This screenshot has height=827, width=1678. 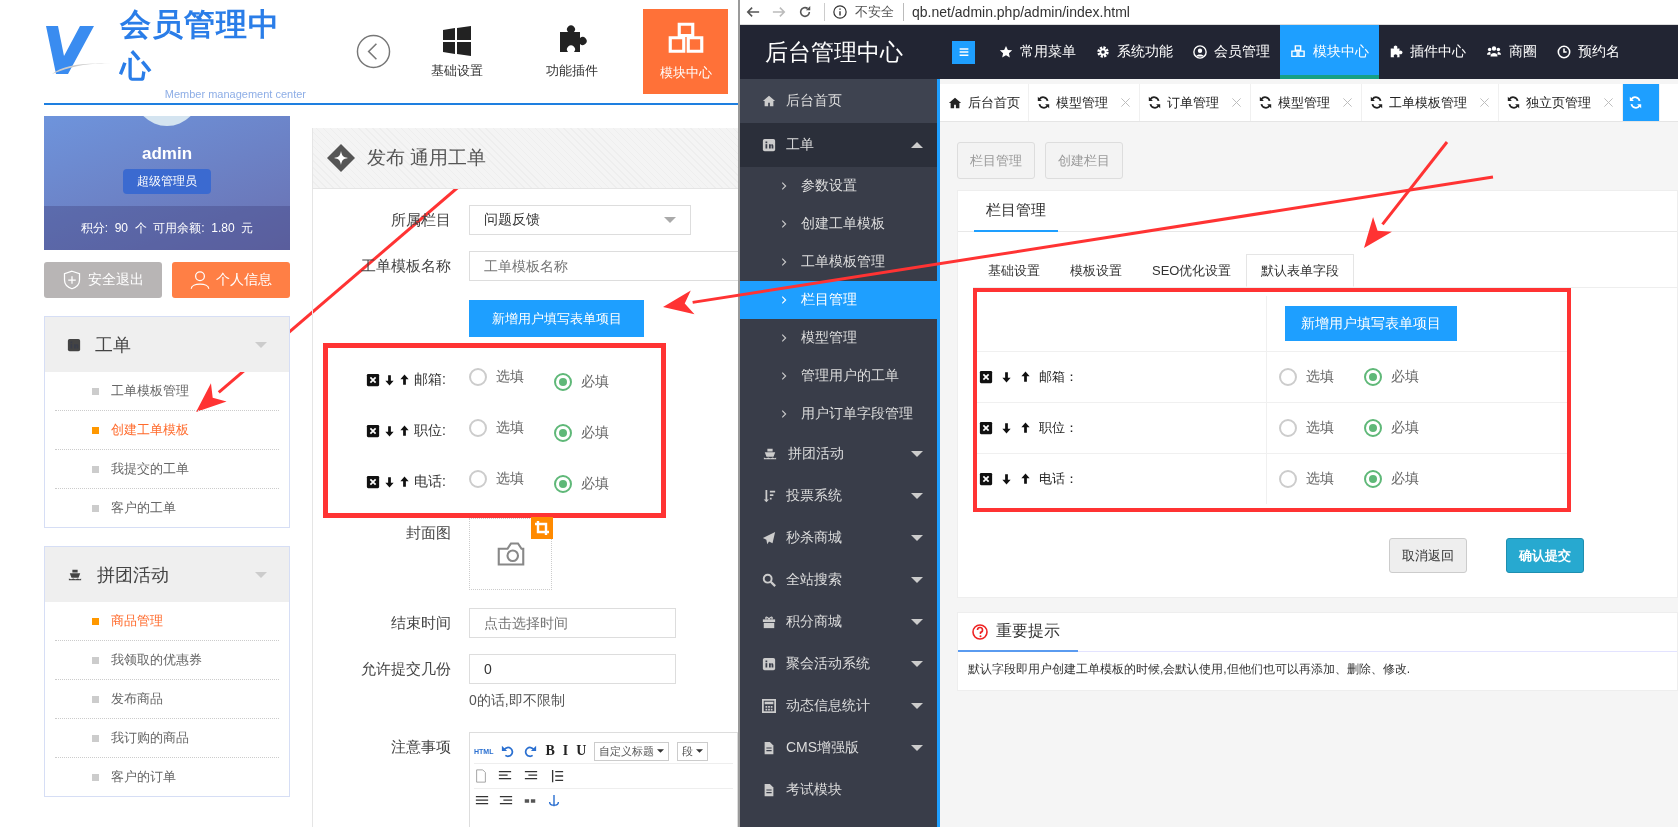 What do you see at coordinates (838, 790) in the screenshot?
I see `sidebar-item: 考试模块` at bounding box center [838, 790].